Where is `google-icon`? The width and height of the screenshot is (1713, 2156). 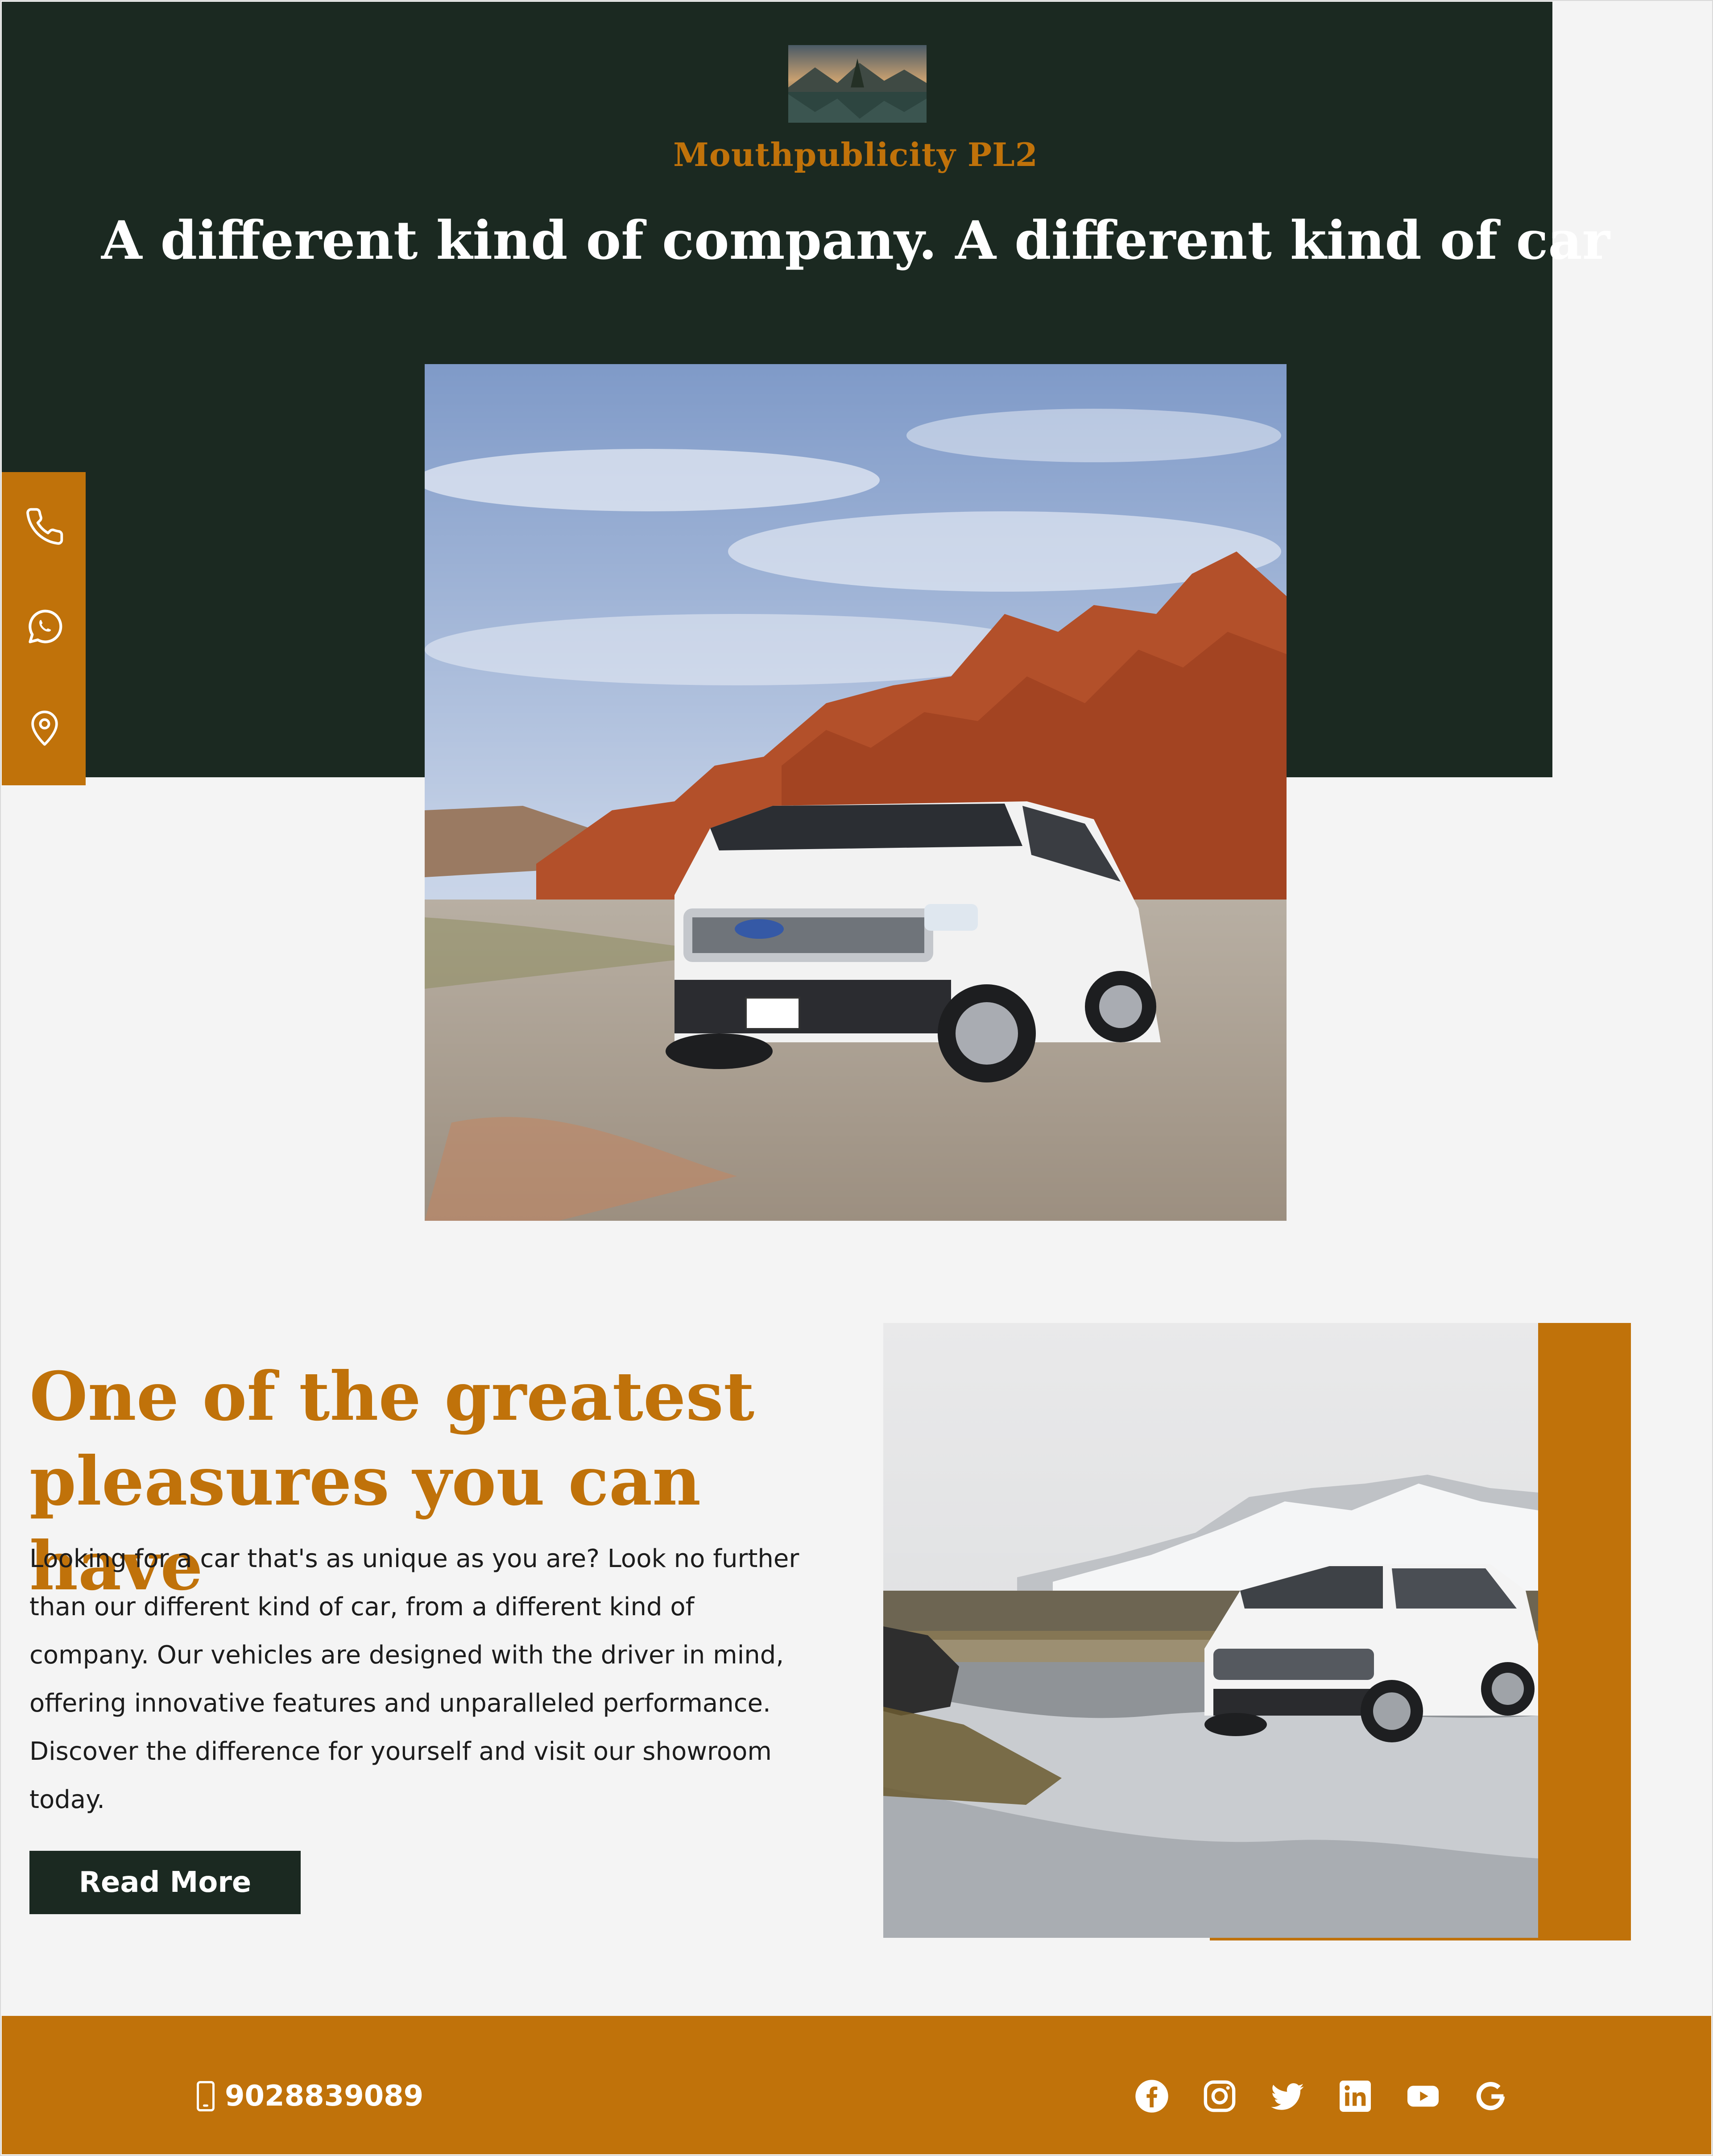 google-icon is located at coordinates (1491, 2096).